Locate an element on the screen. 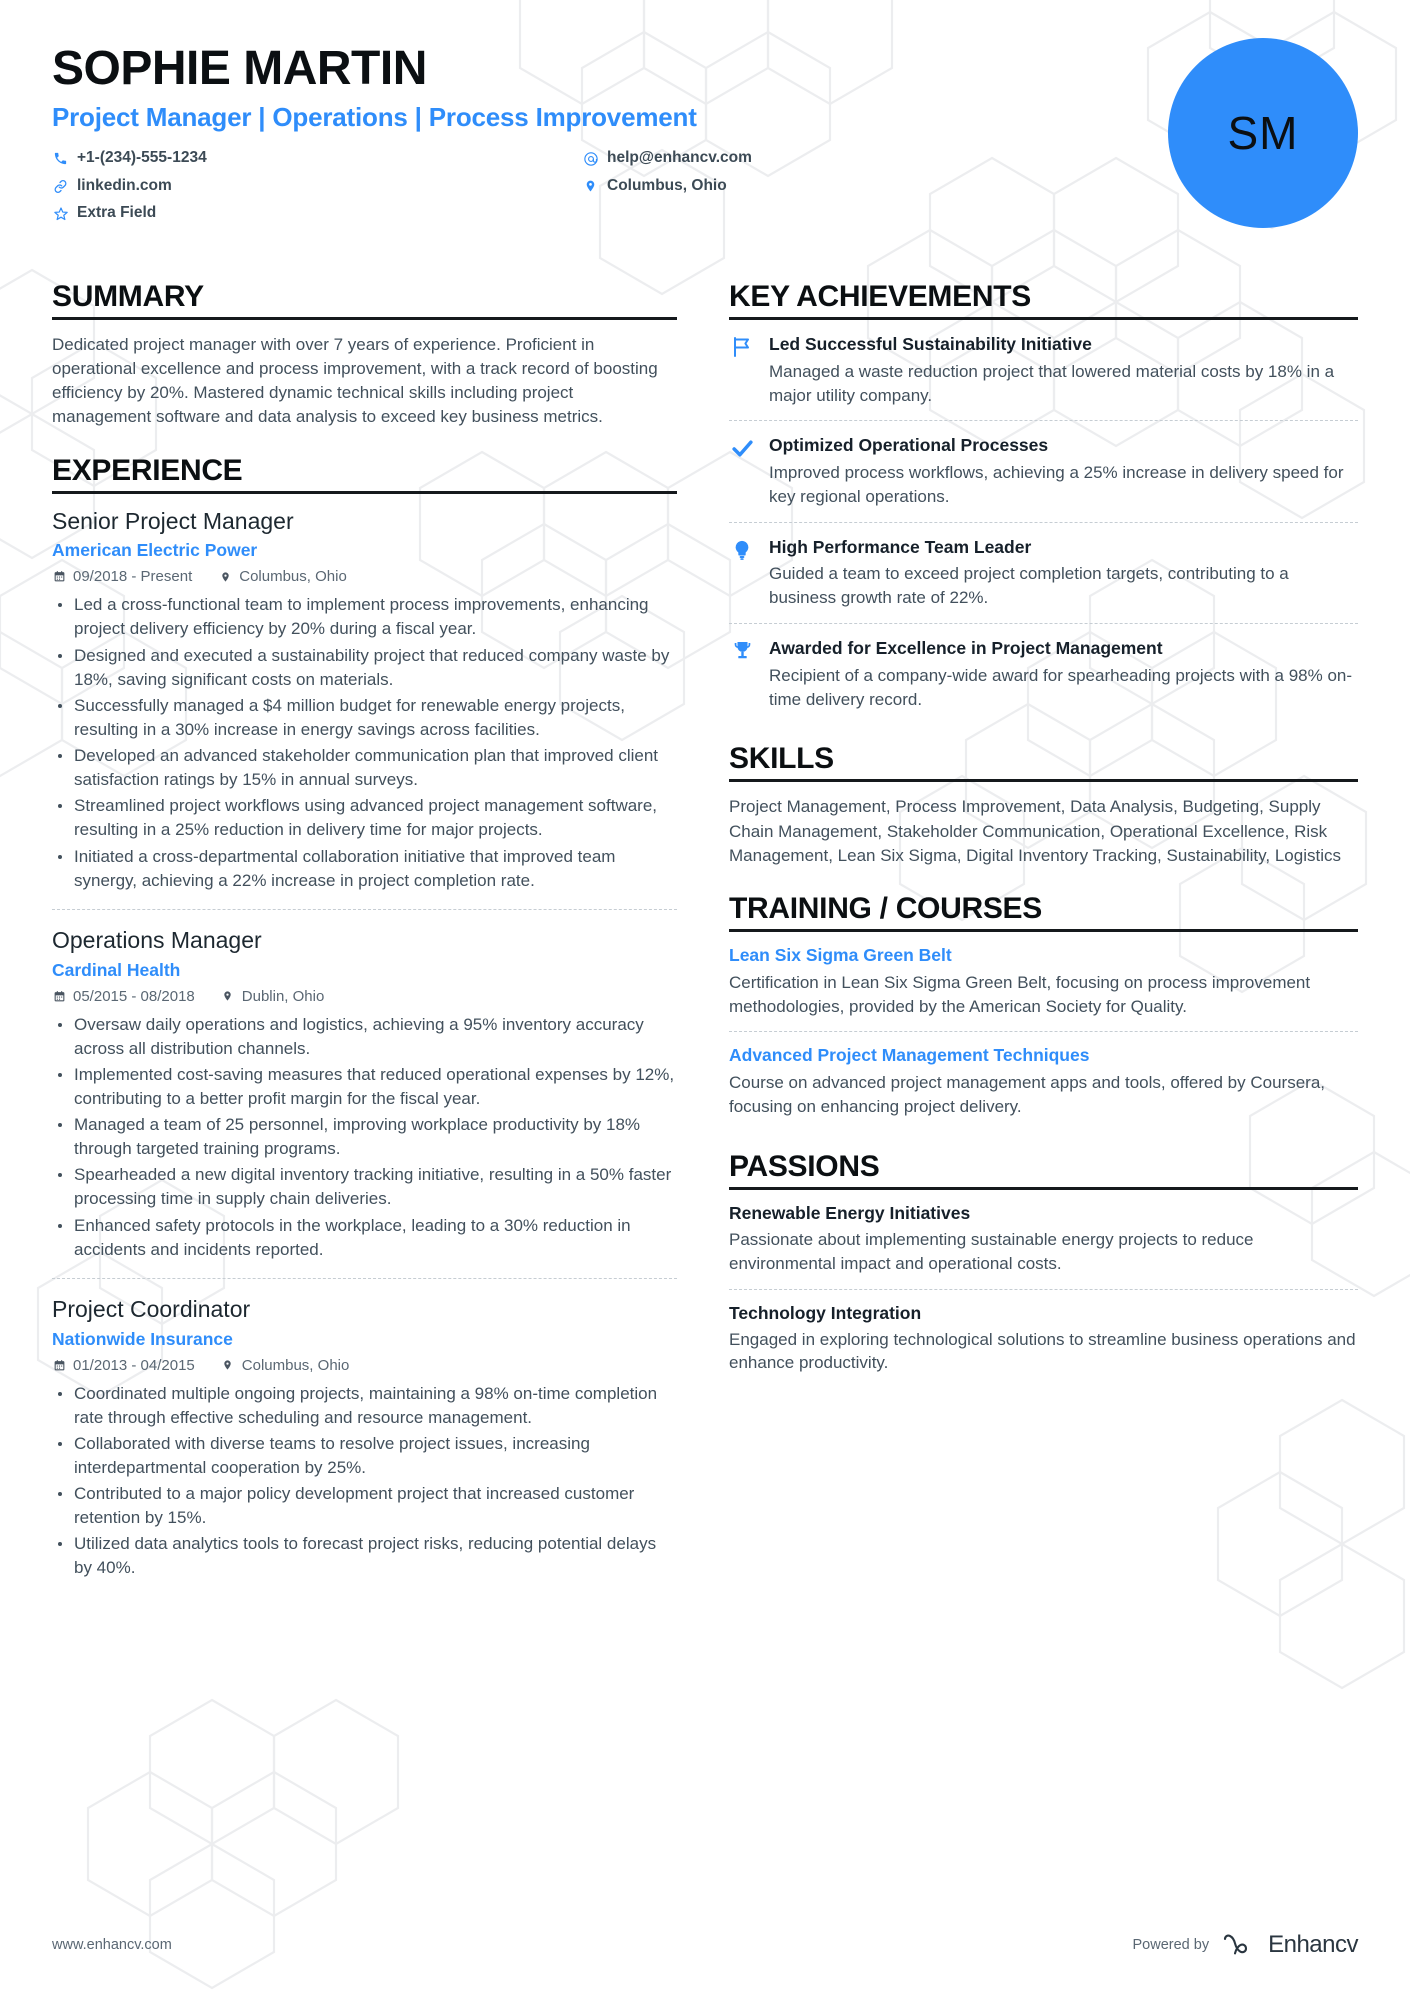 The image size is (1410, 1995). achievement-title: Optimized Operational Processes is located at coordinates (909, 445).